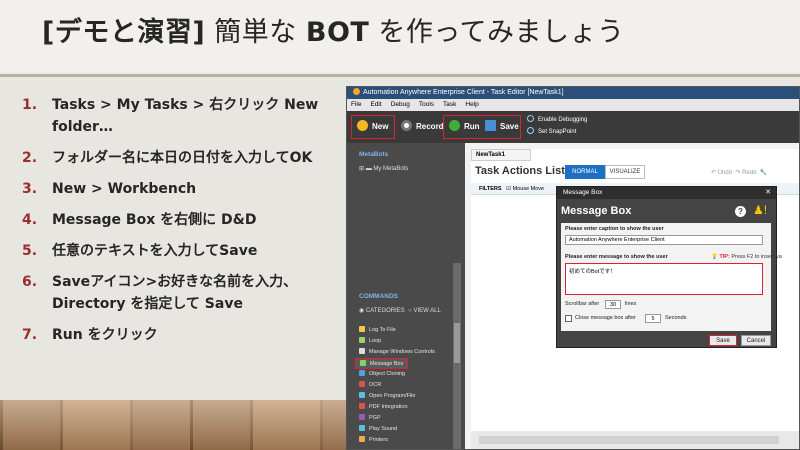 This screenshot has width=800, height=450. Describe the element at coordinates (155, 251) in the screenshot. I see `step-text: 任意のテキストを入力してSave` at that location.